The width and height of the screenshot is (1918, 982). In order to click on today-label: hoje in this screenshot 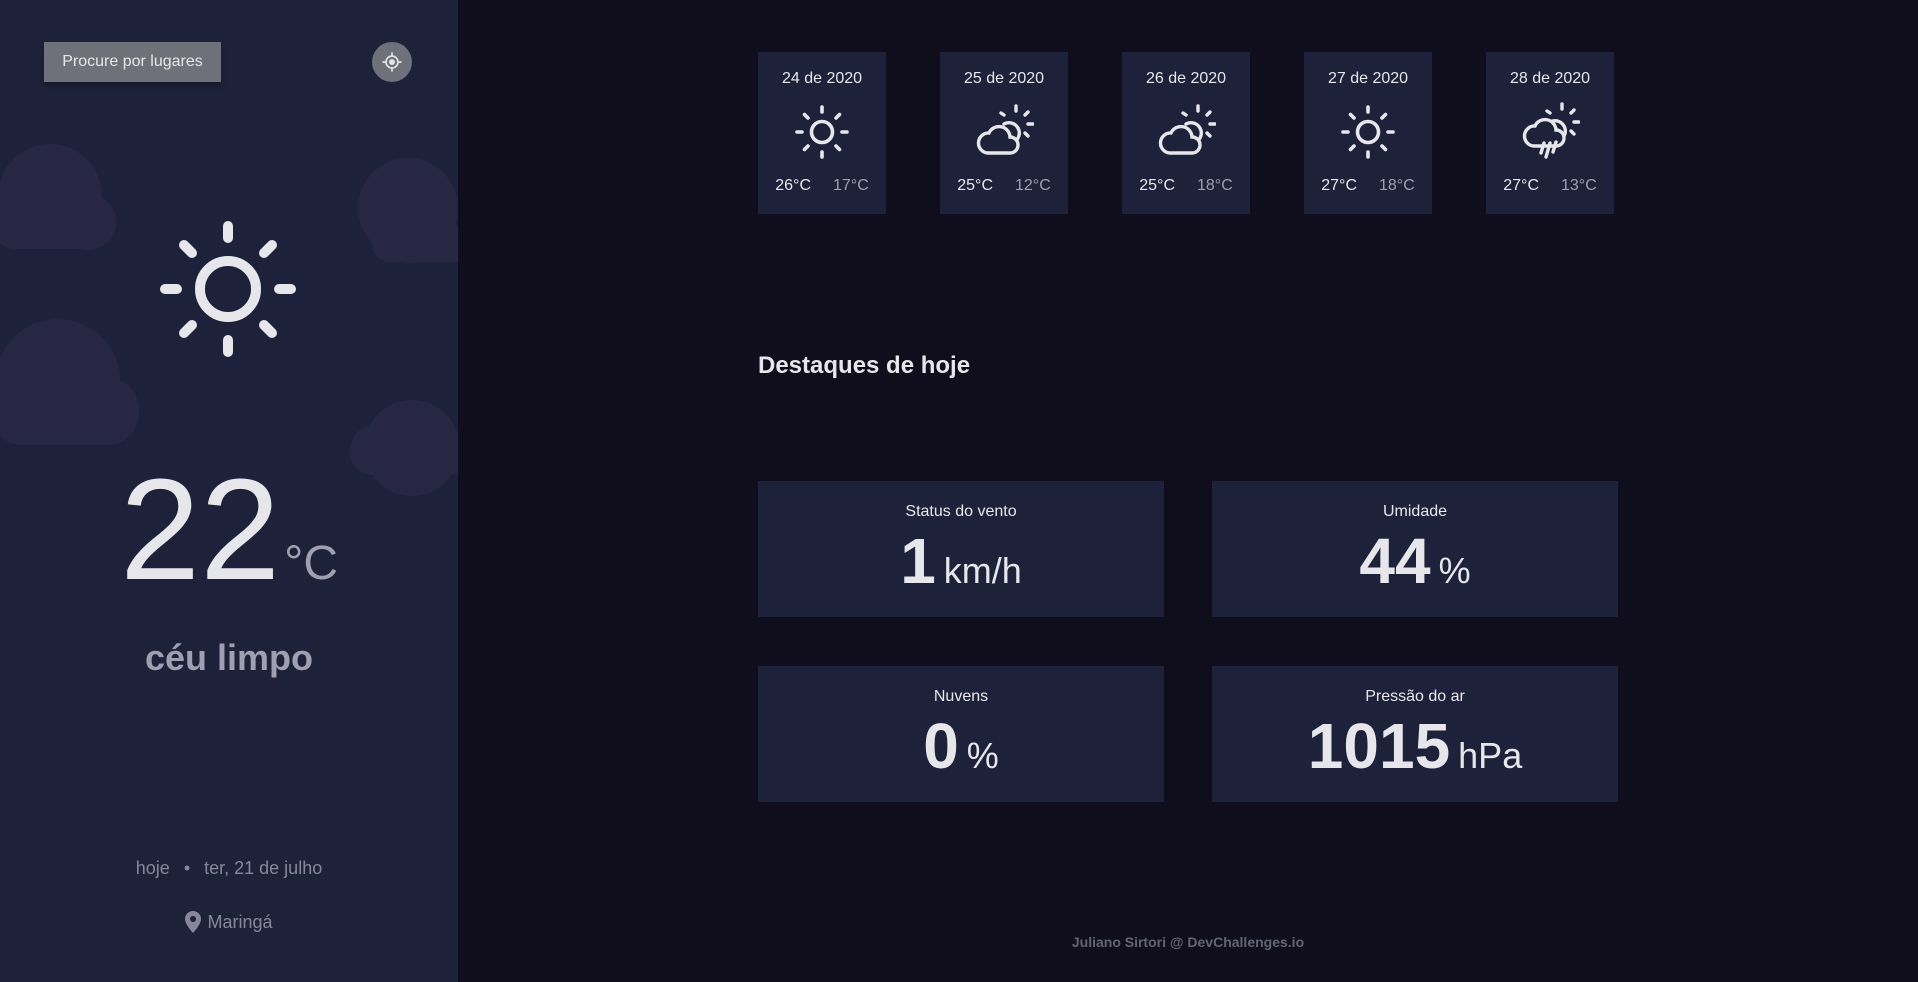, I will do `click(152, 868)`.